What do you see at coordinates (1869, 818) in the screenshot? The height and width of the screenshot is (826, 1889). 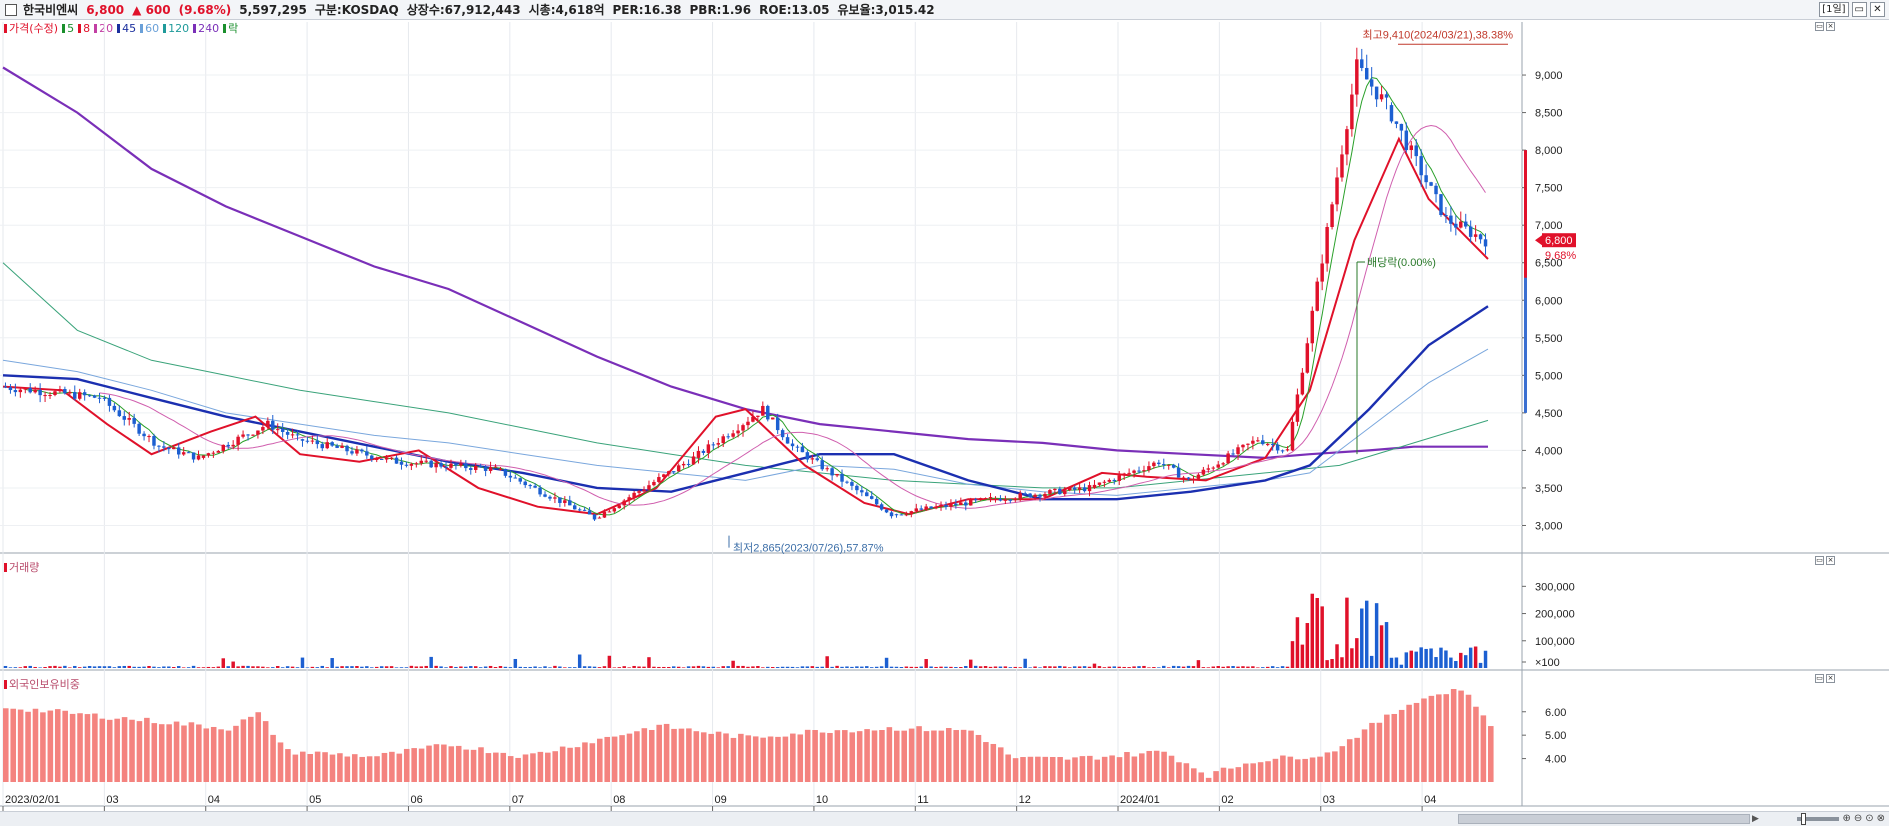 I see `zoom-reset-icon: ⊙` at bounding box center [1869, 818].